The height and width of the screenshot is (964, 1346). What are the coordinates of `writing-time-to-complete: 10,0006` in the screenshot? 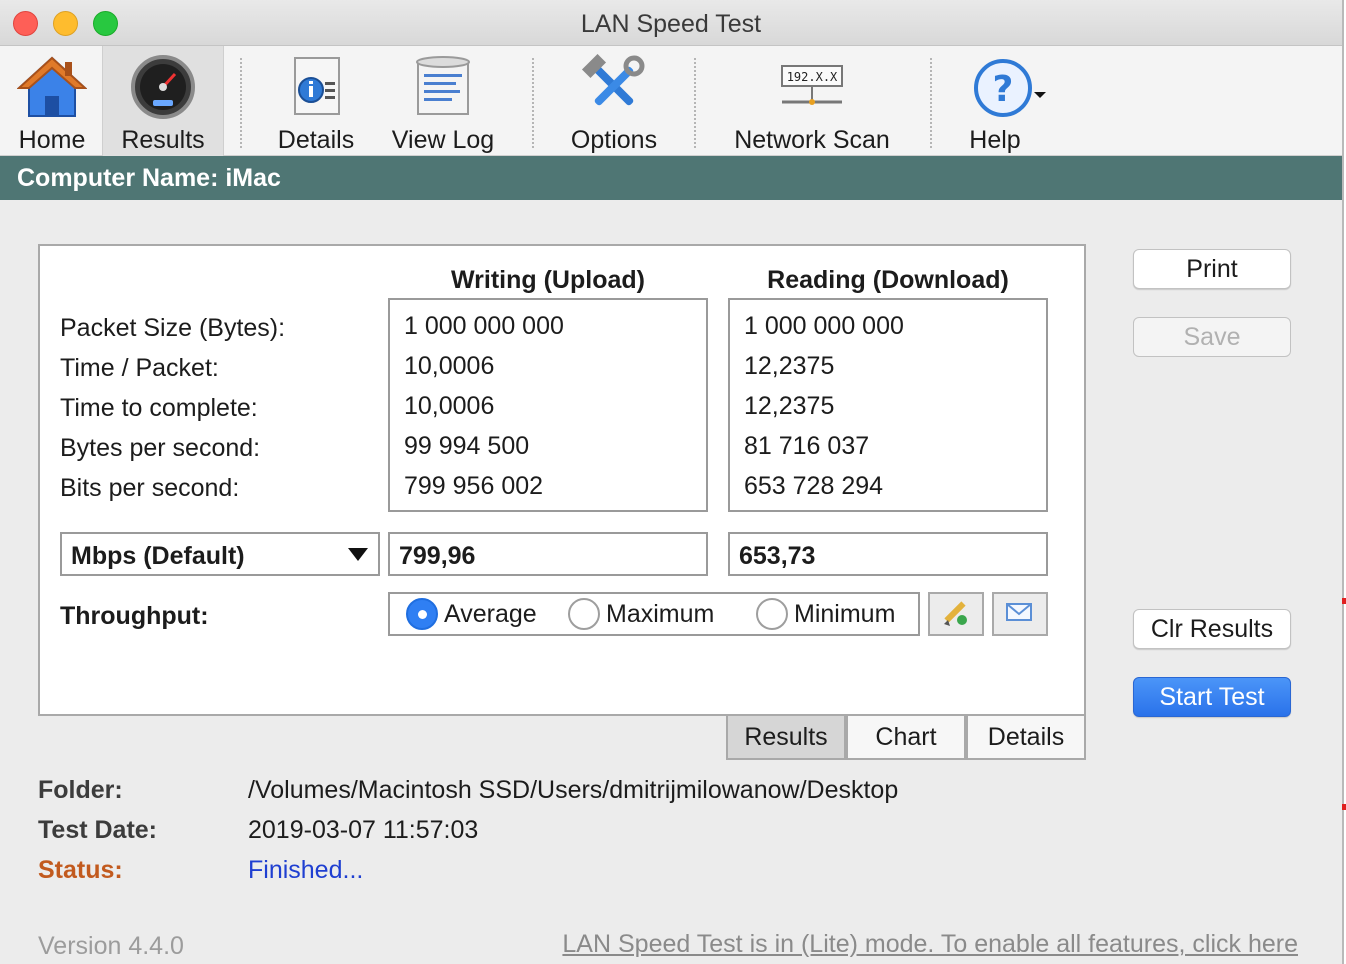 It's located at (449, 406).